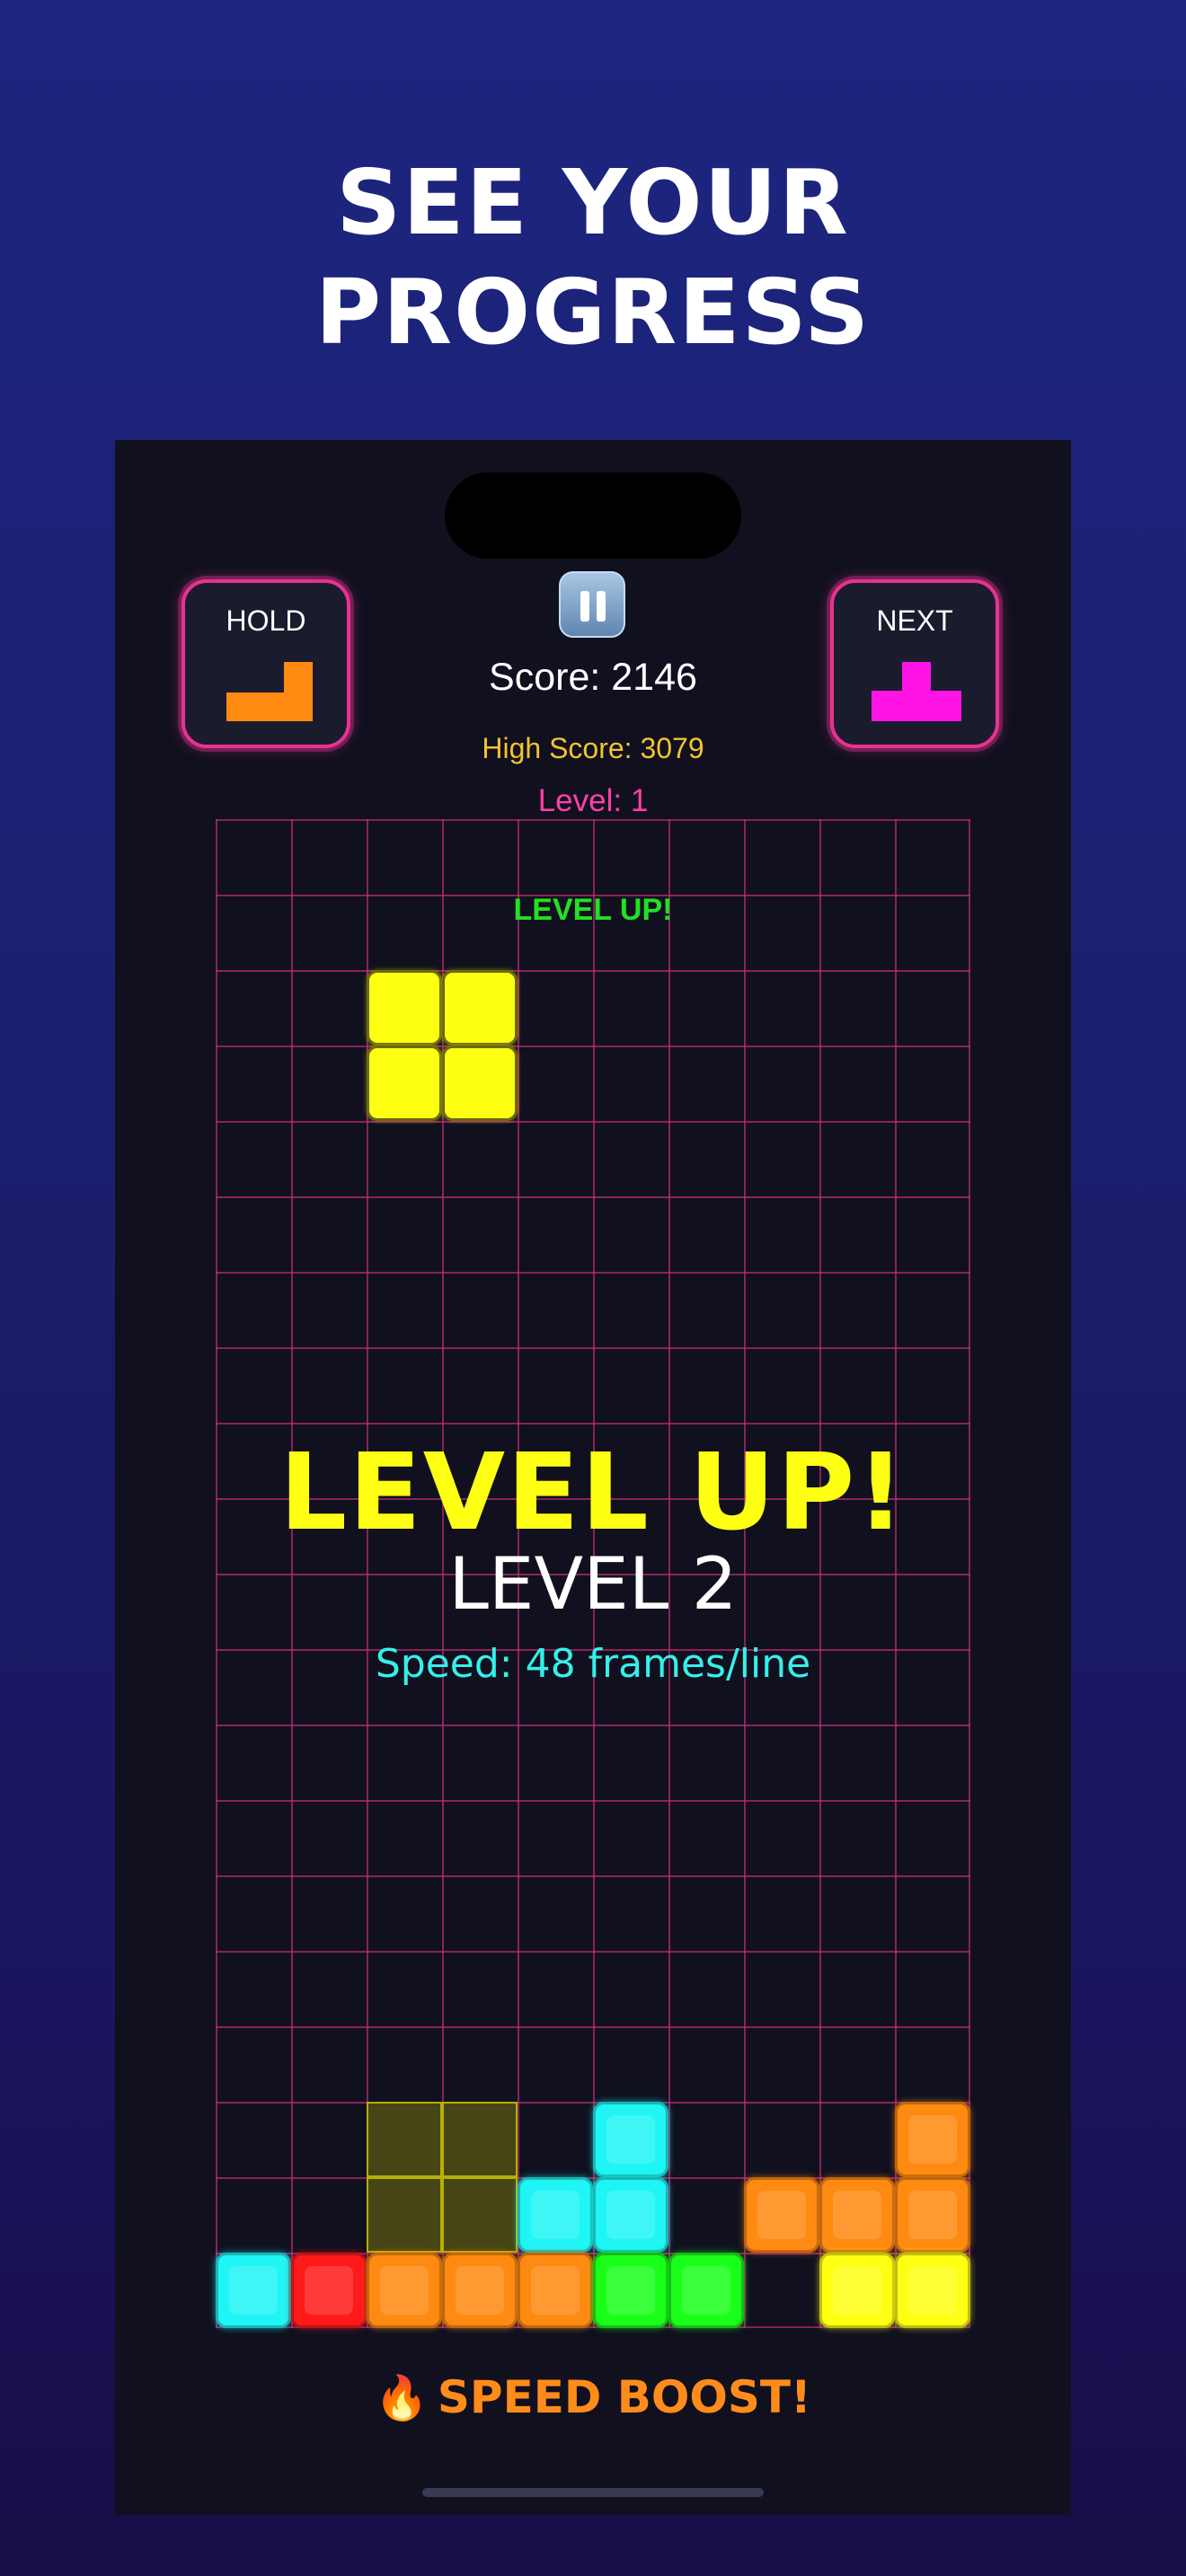 This screenshot has height=2576, width=1186. I want to click on fire-icon: 🔥, so click(402, 2398).